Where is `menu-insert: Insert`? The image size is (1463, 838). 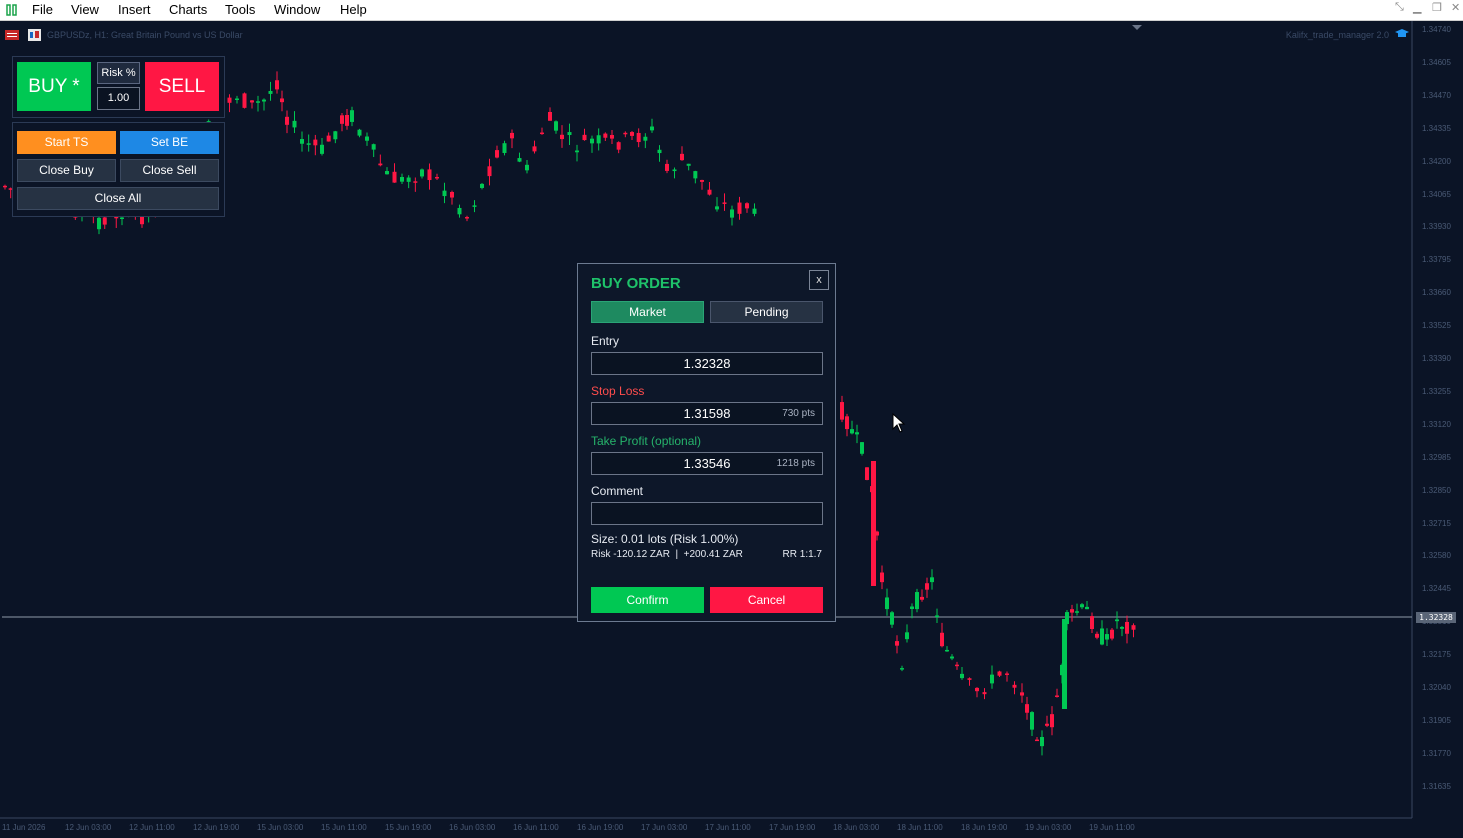 menu-insert: Insert is located at coordinates (134, 10).